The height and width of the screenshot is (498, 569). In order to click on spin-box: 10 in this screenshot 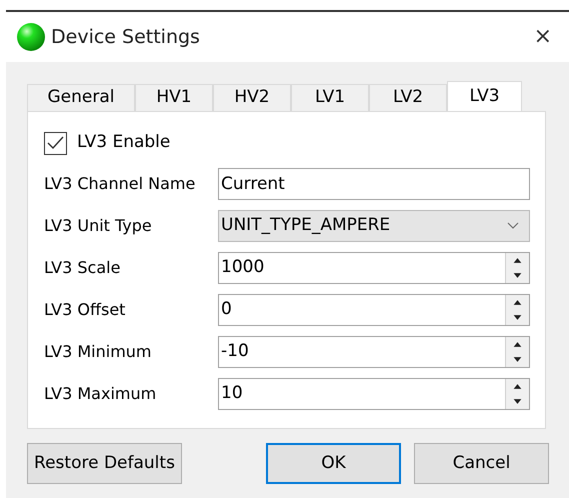, I will do `click(374, 394)`.